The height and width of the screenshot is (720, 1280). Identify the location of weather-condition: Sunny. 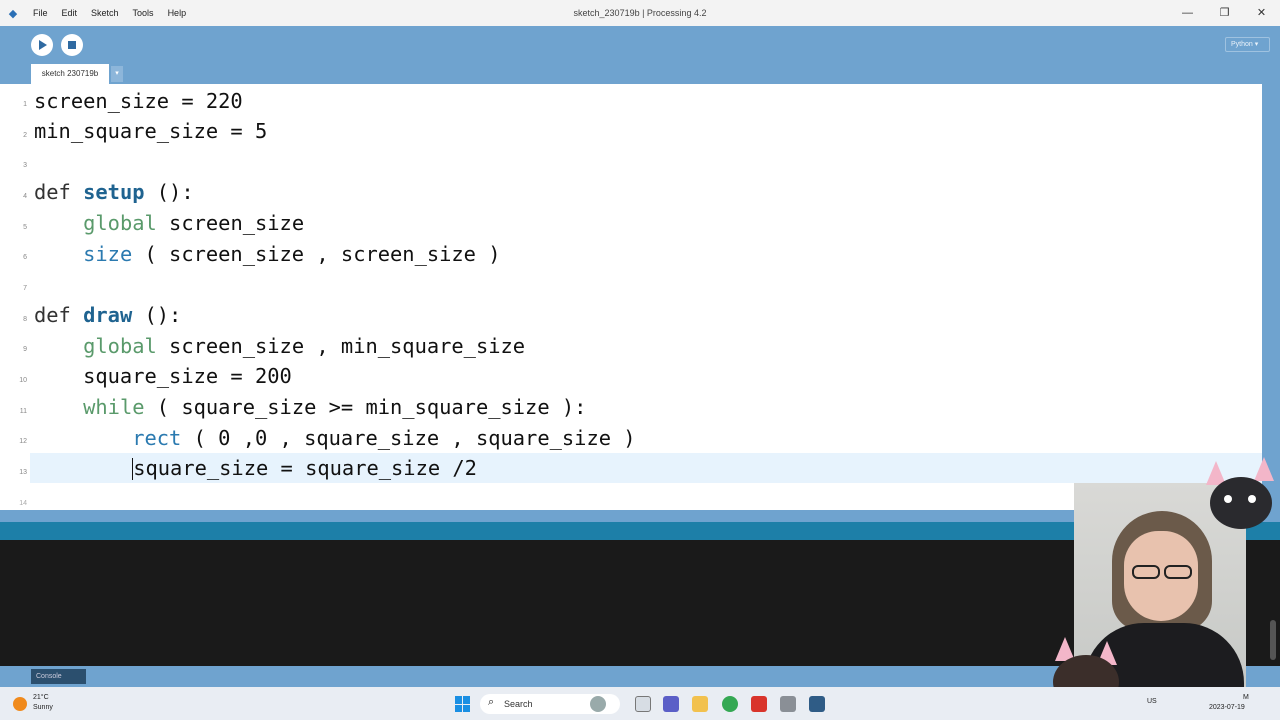
(43, 707).